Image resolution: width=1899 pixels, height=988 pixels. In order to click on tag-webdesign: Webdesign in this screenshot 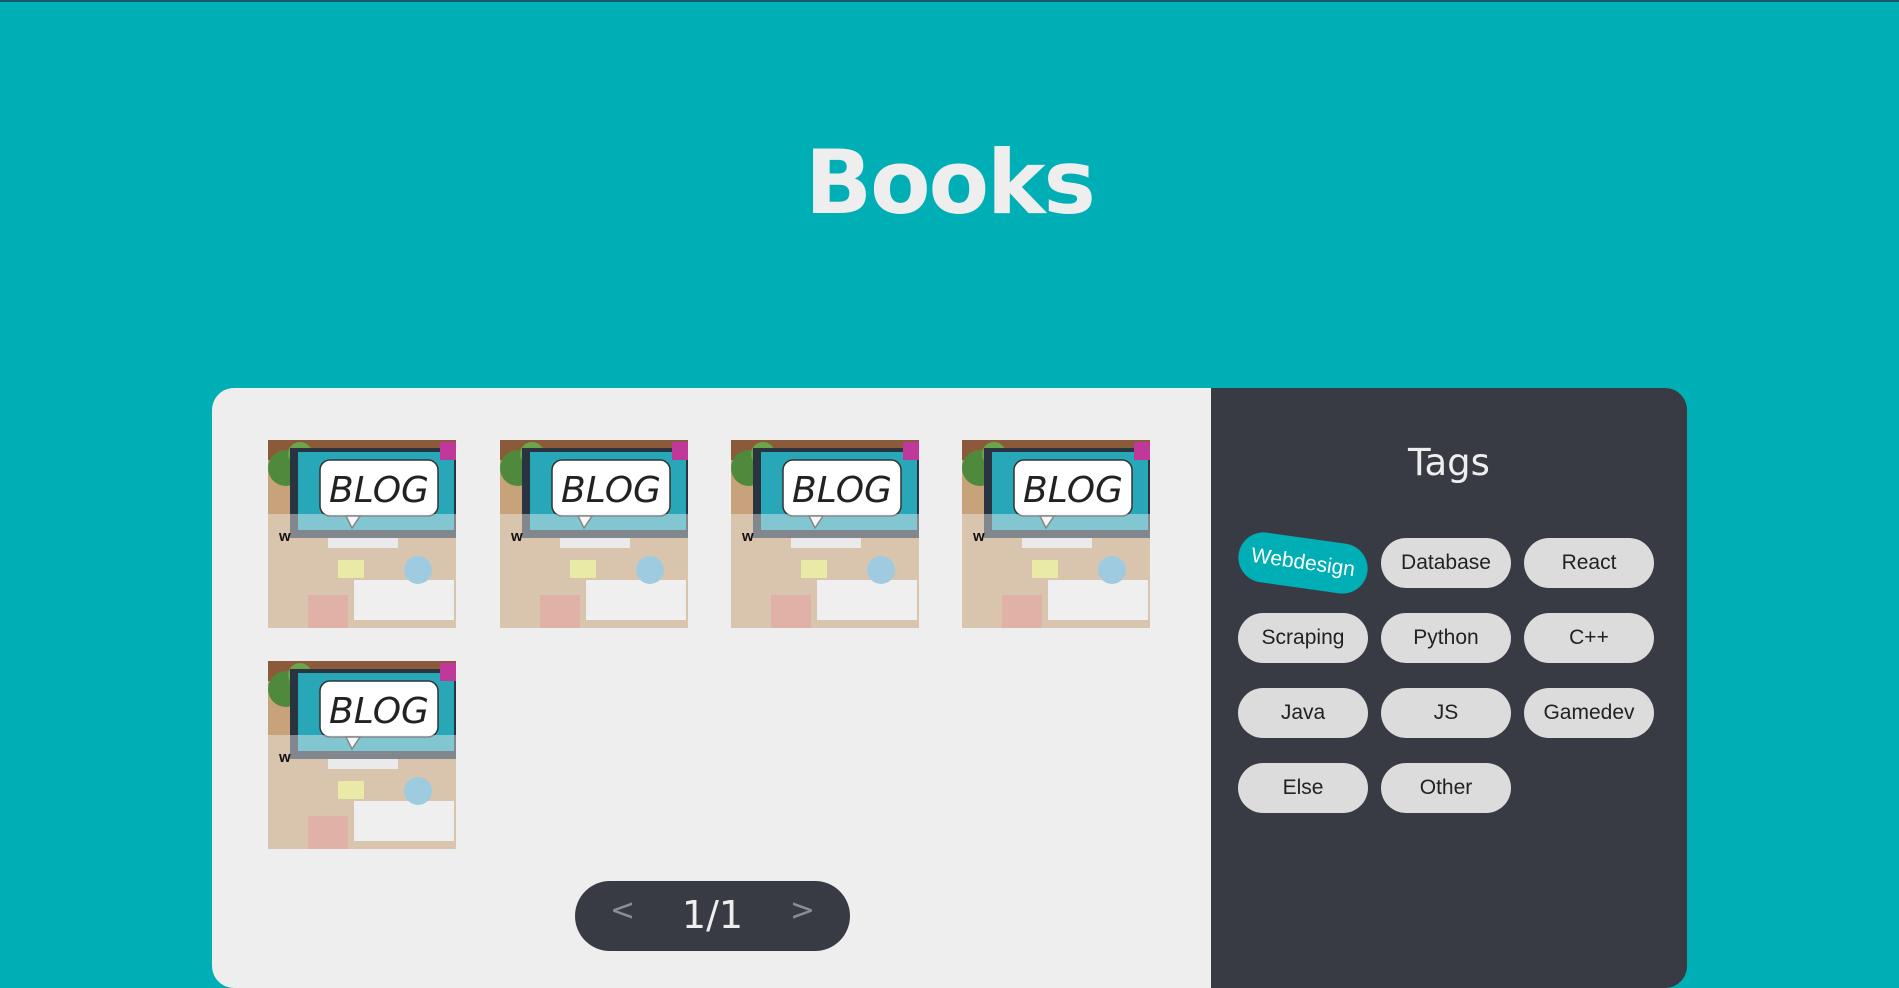, I will do `click(1303, 563)`.